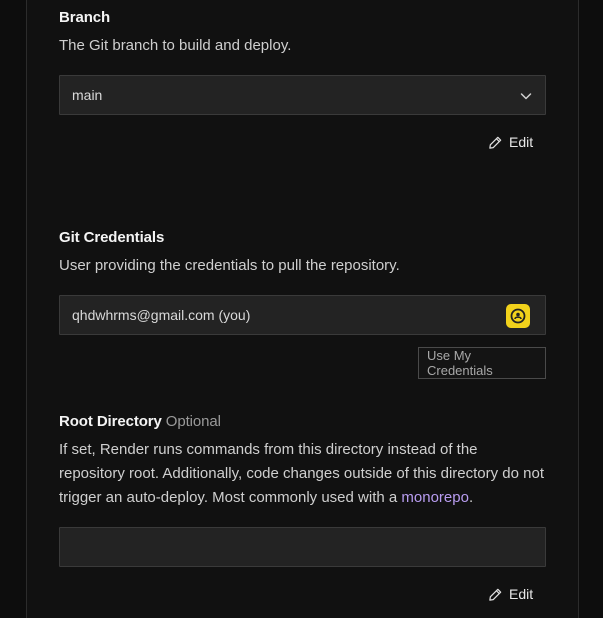 Image resolution: width=603 pixels, height=618 pixels. Describe the element at coordinates (87, 95) in the screenshot. I see `branch-selected-value: main` at that location.